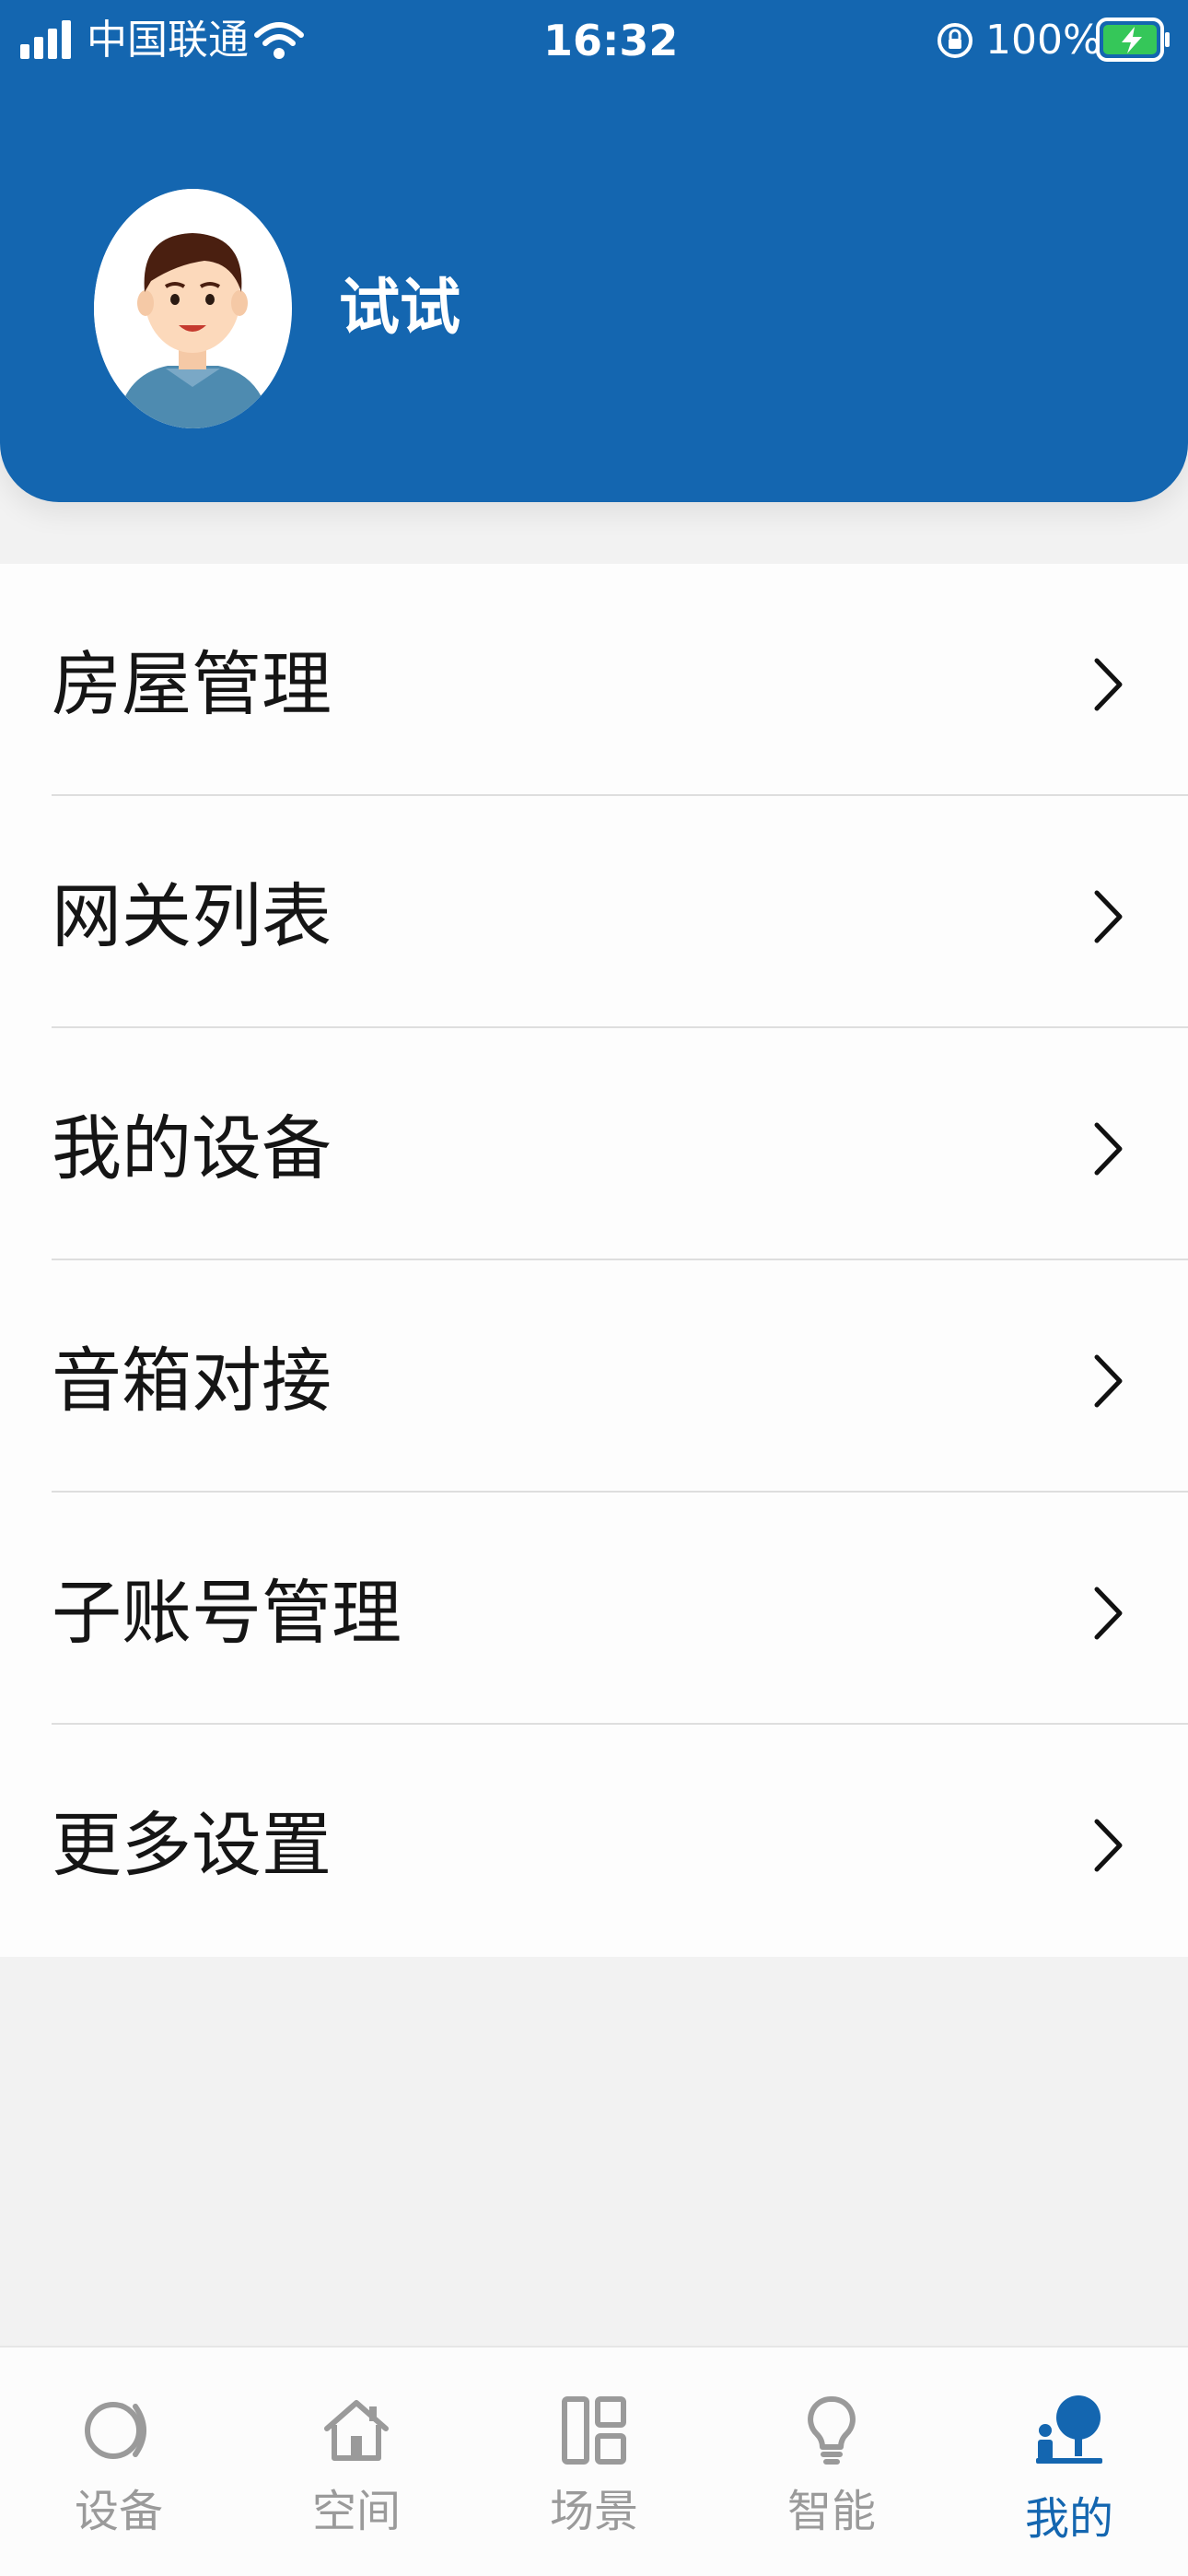 Image resolution: width=1188 pixels, height=2576 pixels. I want to click on battery-percent: 100%, so click(1043, 40).